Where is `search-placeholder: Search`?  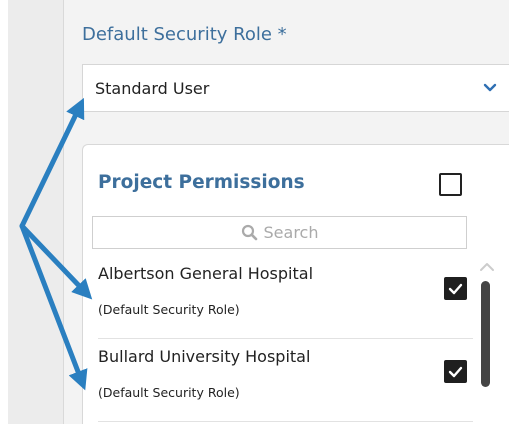 search-placeholder: Search is located at coordinates (291, 232).